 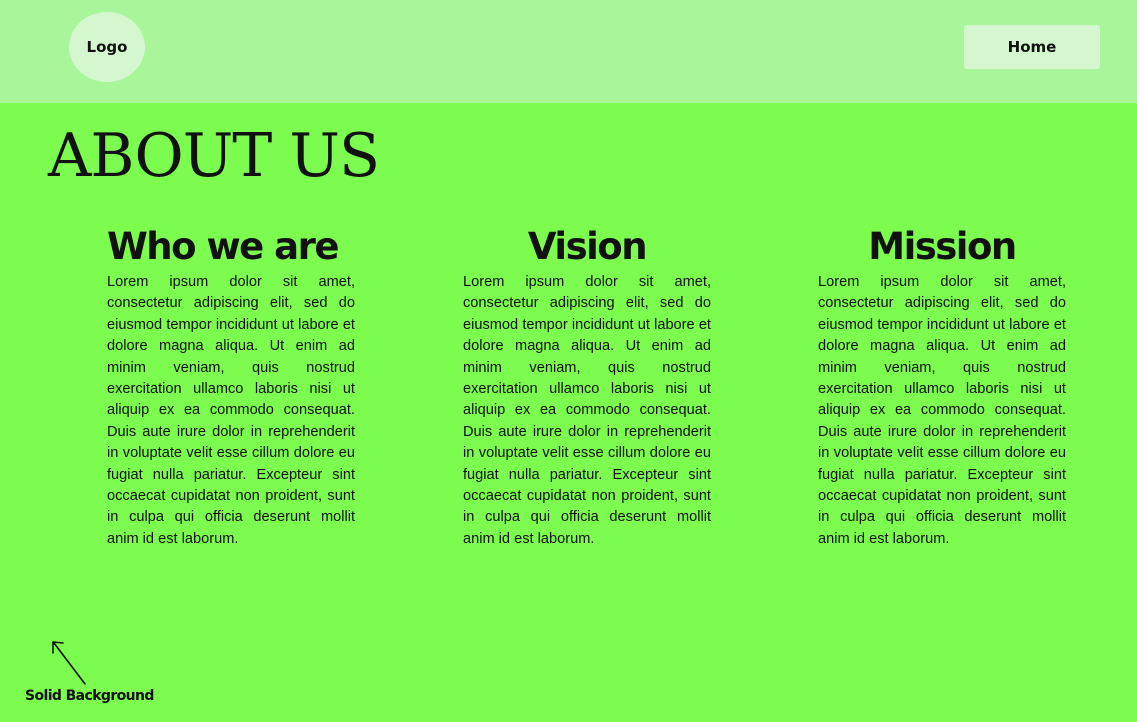 I want to click on home-button: Home, so click(x=1032, y=47).